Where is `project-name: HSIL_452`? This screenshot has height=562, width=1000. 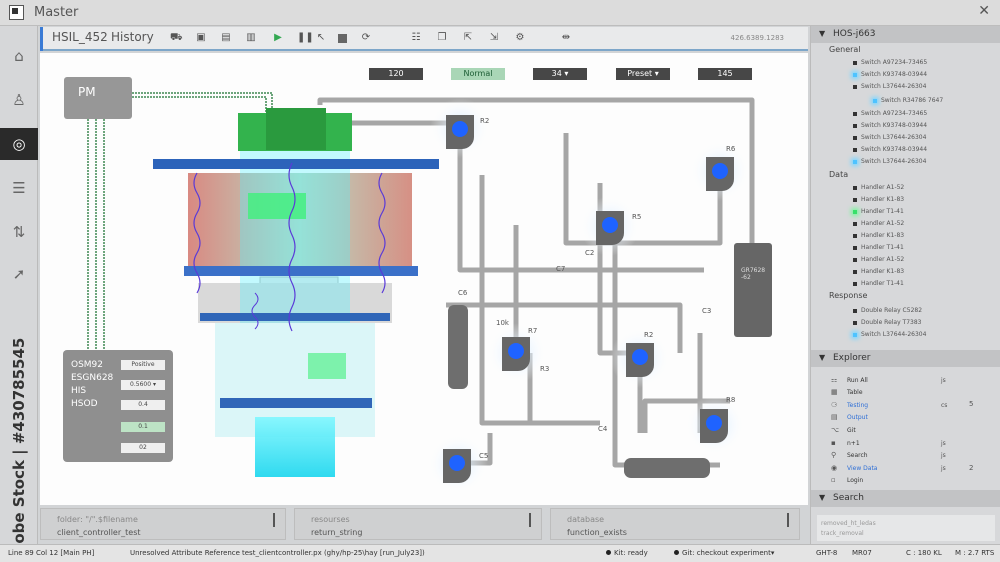 project-name: HSIL_452 is located at coordinates (80, 37).